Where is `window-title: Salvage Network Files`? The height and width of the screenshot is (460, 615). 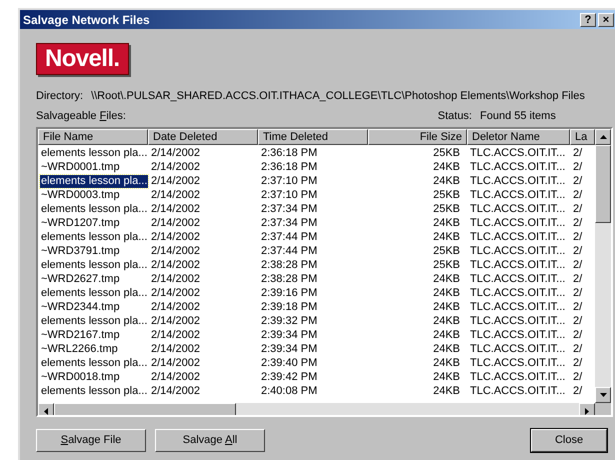 window-title: Salvage Network Files is located at coordinates (87, 20).